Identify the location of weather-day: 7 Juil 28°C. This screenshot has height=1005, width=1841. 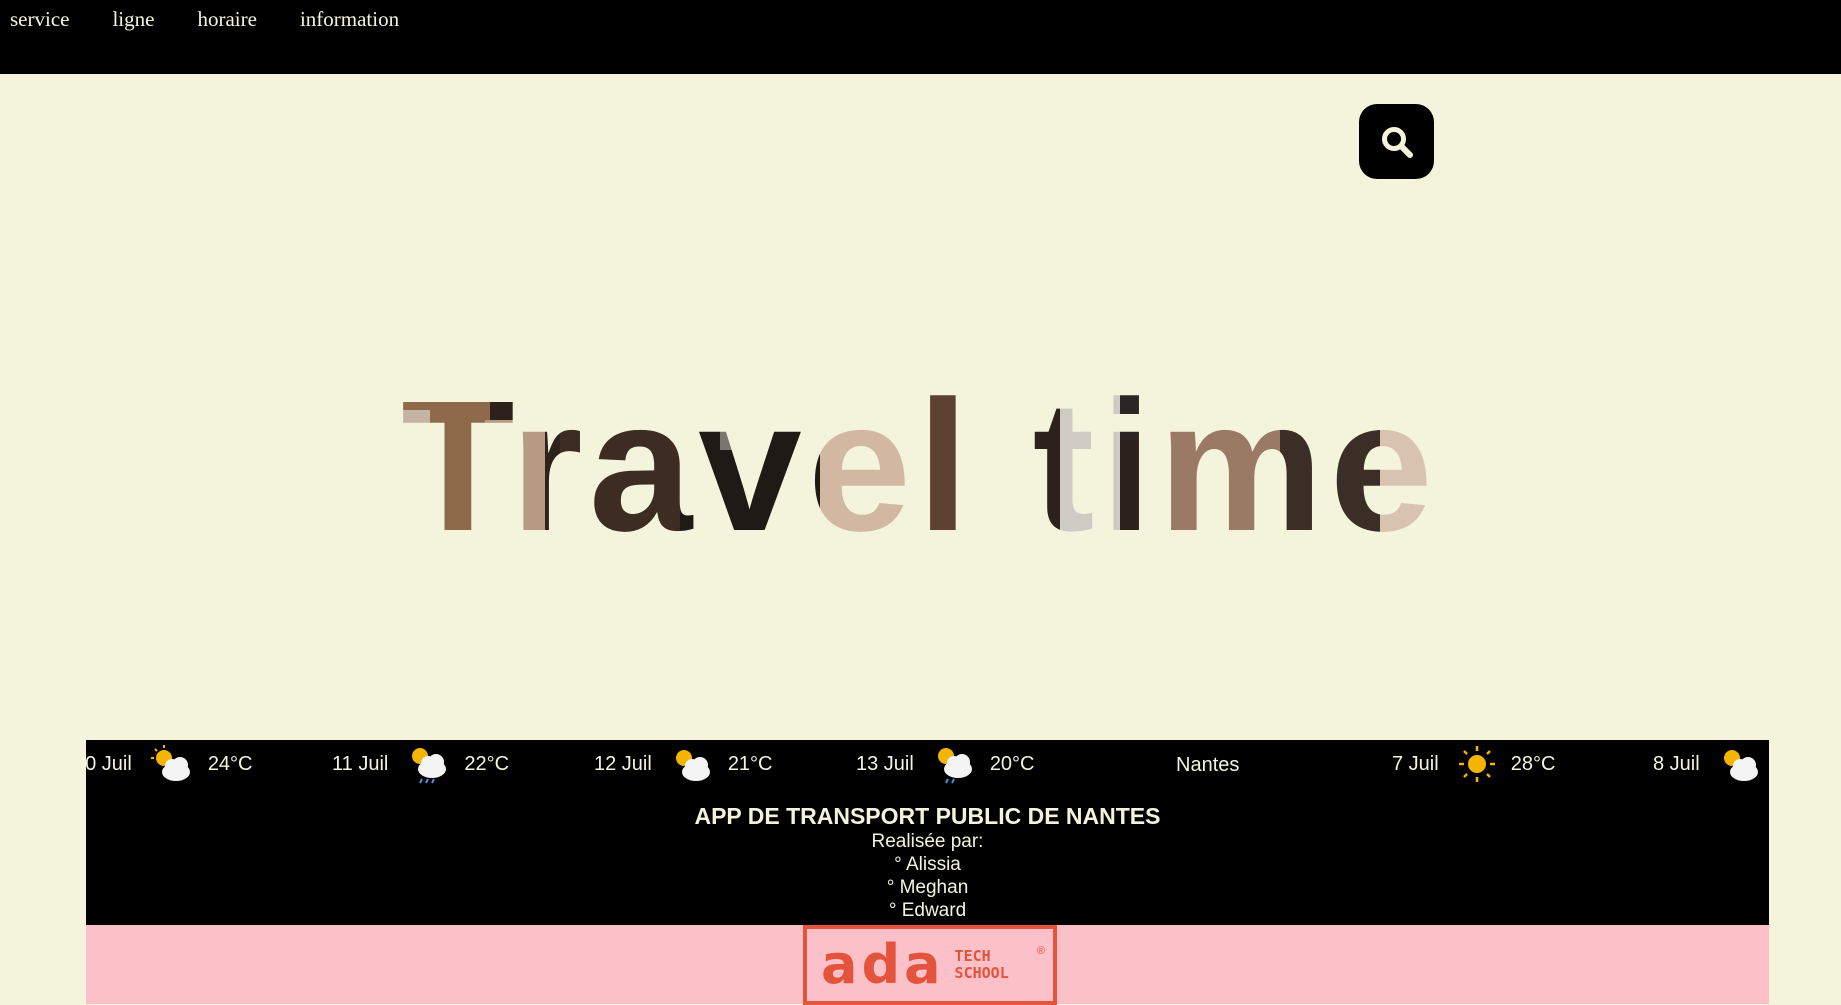
(1473, 764).